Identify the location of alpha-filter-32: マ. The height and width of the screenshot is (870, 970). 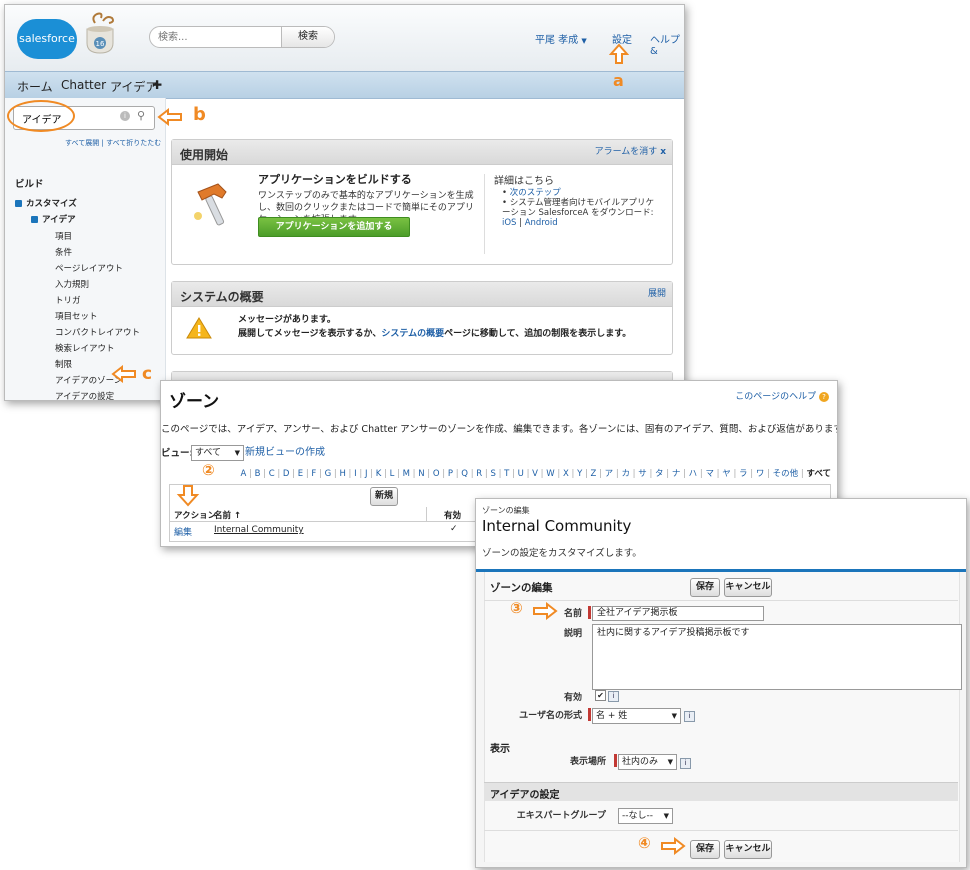
(709, 474).